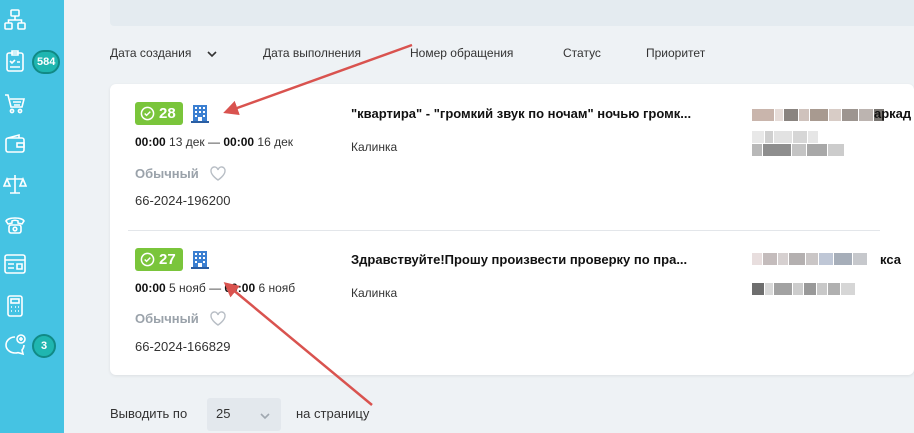 The height and width of the screenshot is (433, 914). I want to click on page-size-value: 25, so click(223, 413).